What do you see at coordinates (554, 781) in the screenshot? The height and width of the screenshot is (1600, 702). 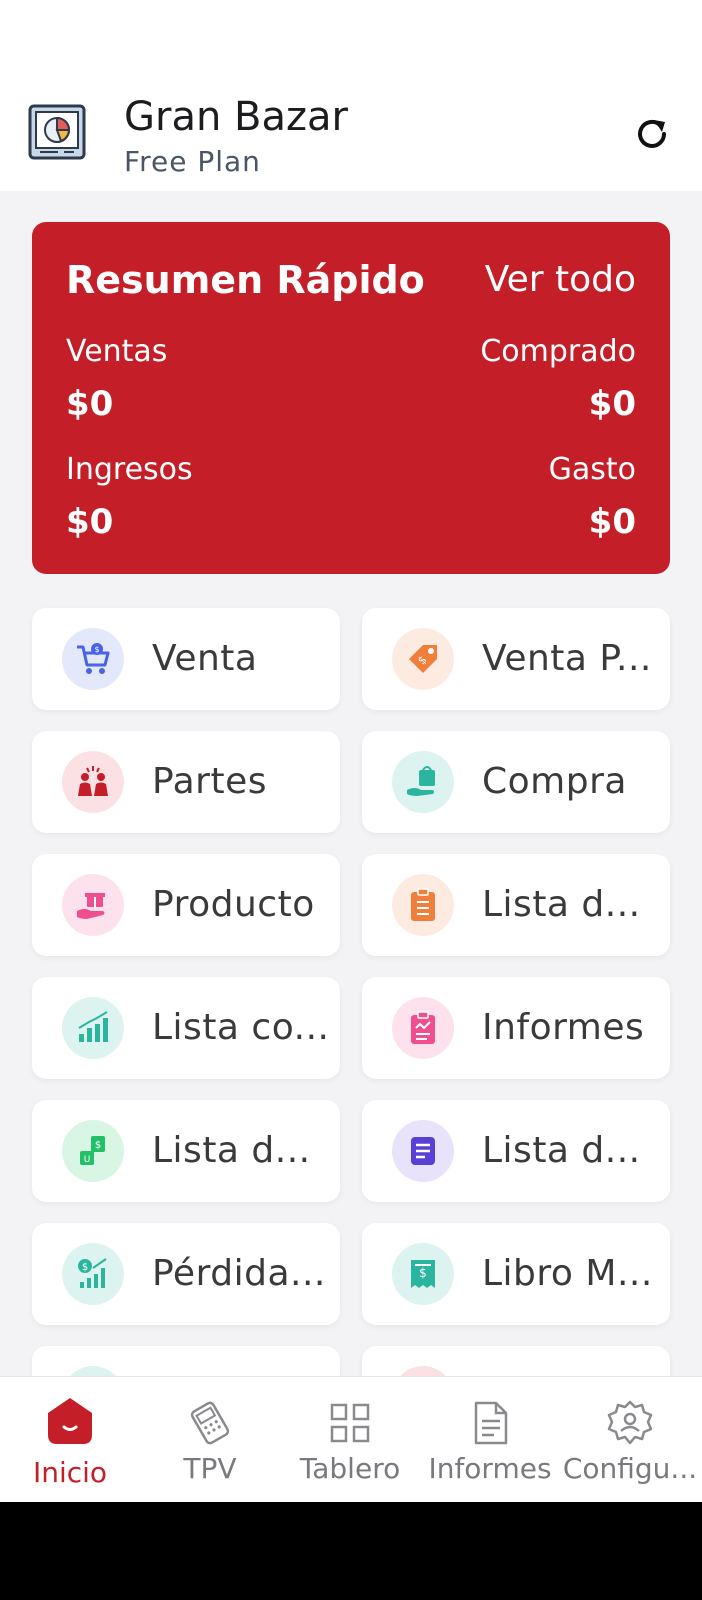 I see `tile-label: Compra` at bounding box center [554, 781].